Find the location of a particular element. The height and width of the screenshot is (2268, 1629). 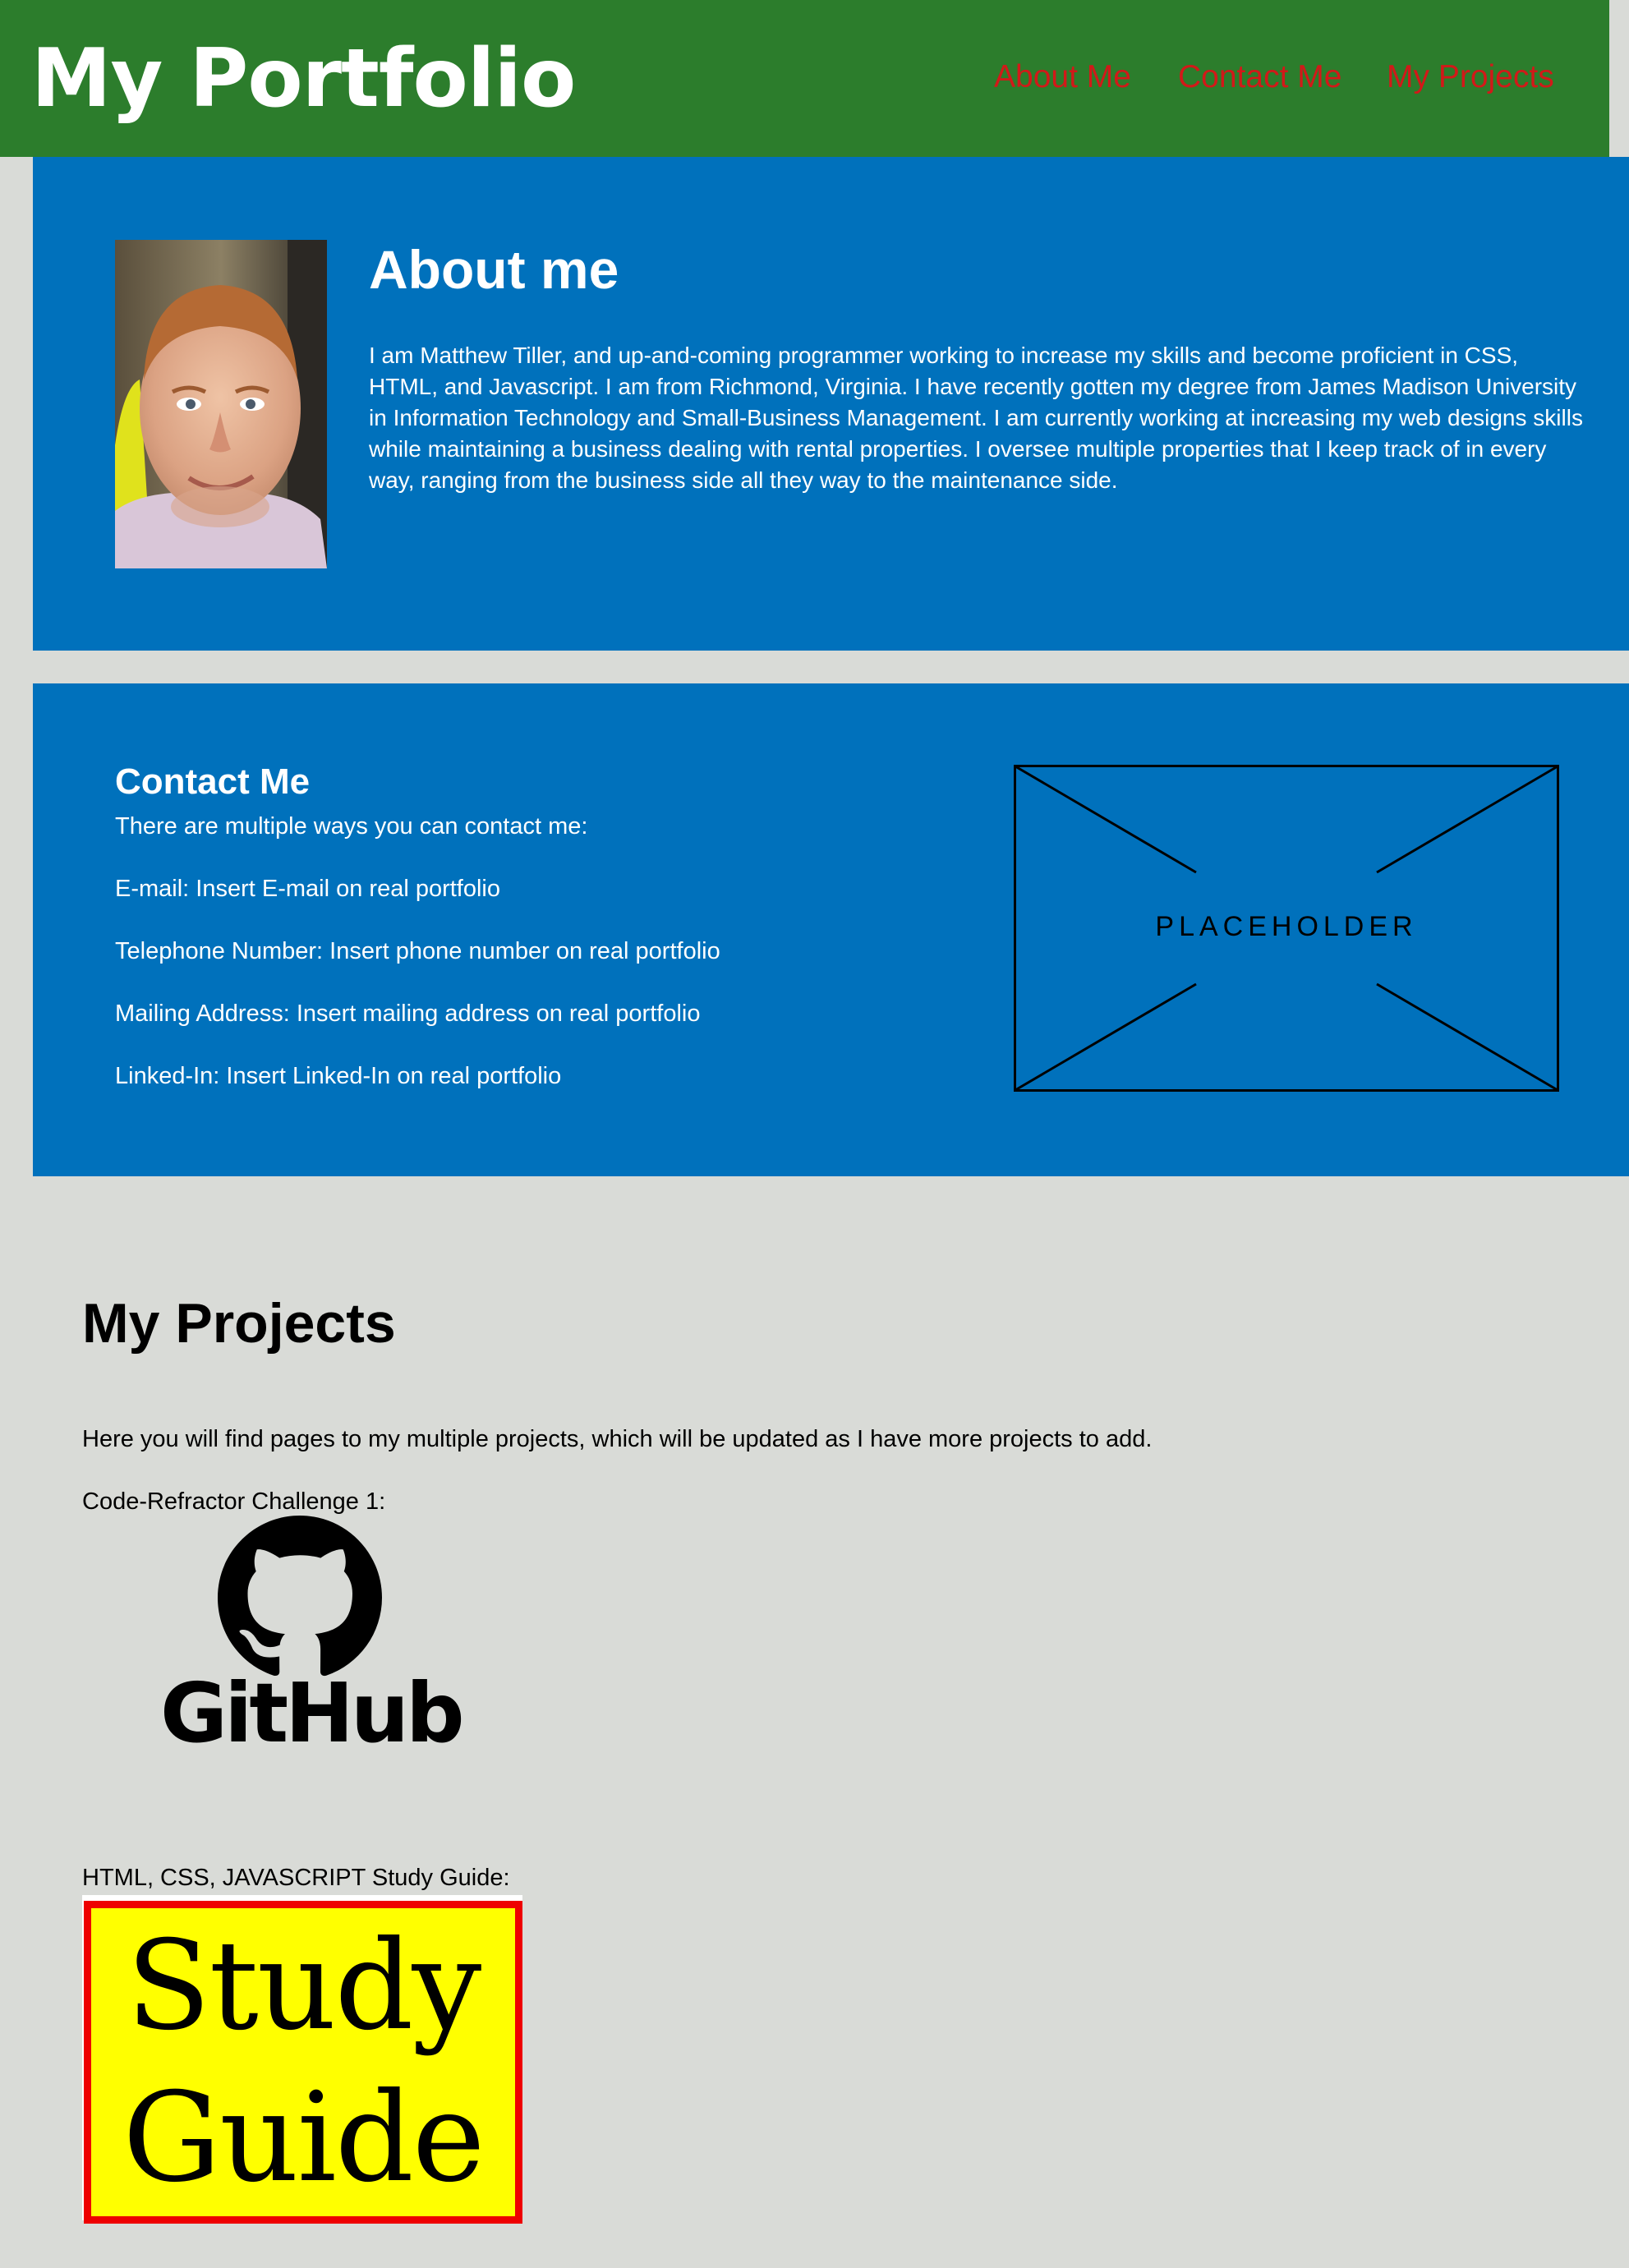

nav-link-contact: Contact Me is located at coordinates (1259, 77).